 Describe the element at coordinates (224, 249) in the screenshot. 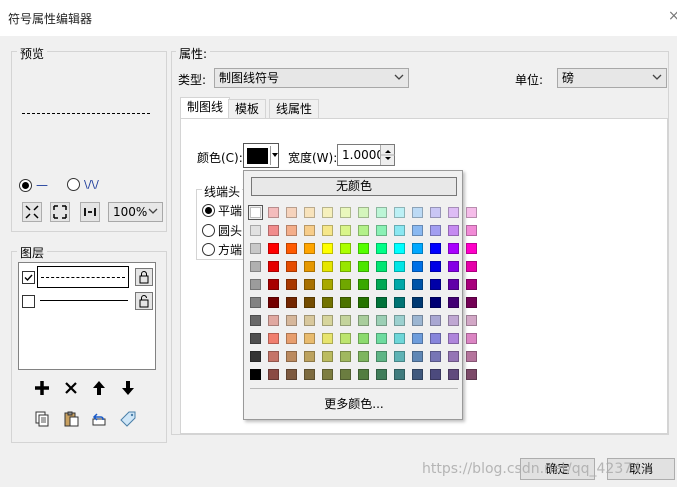

I see `cap-option-square: 方端:` at that location.